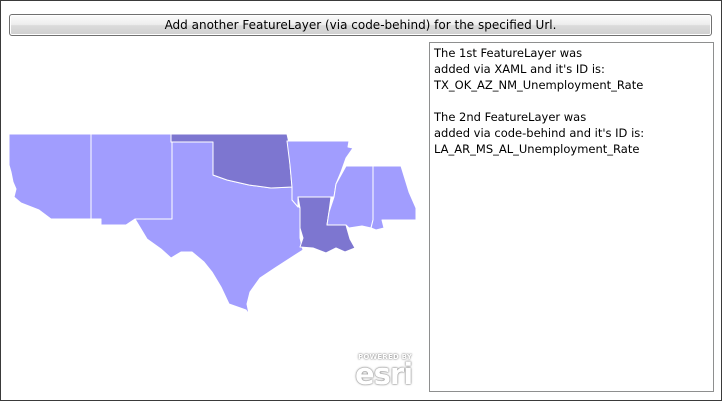 This screenshot has width=722, height=401. What do you see at coordinates (508, 53) in the screenshot?
I see `first-layer-line1: The 1st FeatureLayer was` at bounding box center [508, 53].